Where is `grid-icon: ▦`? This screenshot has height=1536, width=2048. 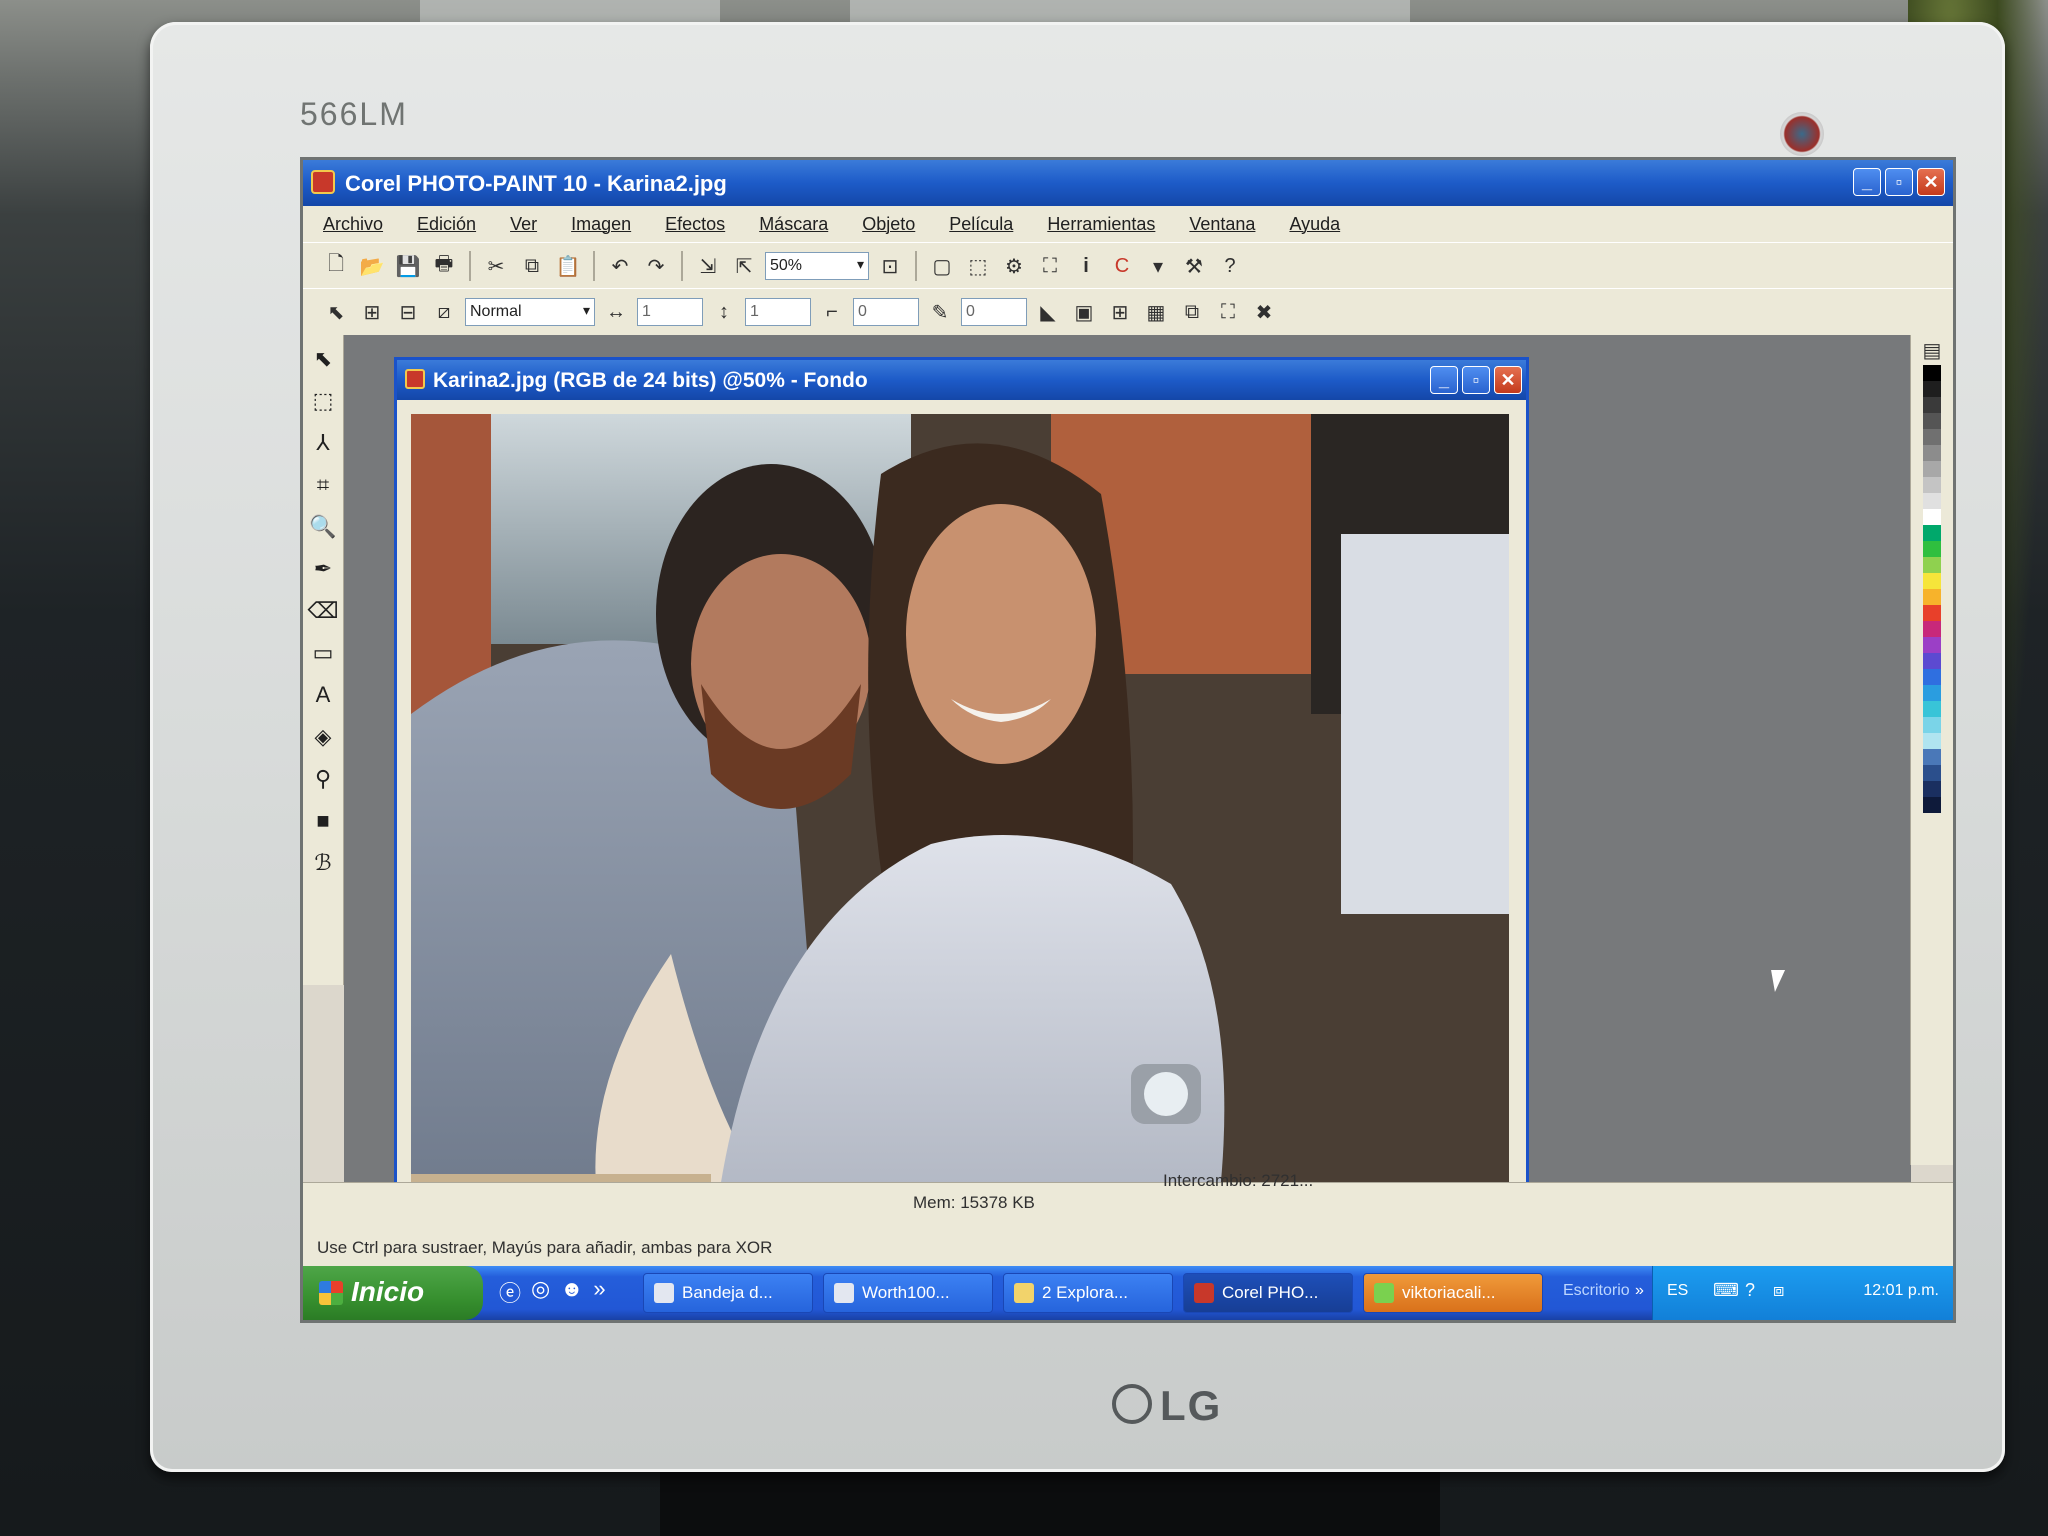 grid-icon: ▦ is located at coordinates (1156, 312).